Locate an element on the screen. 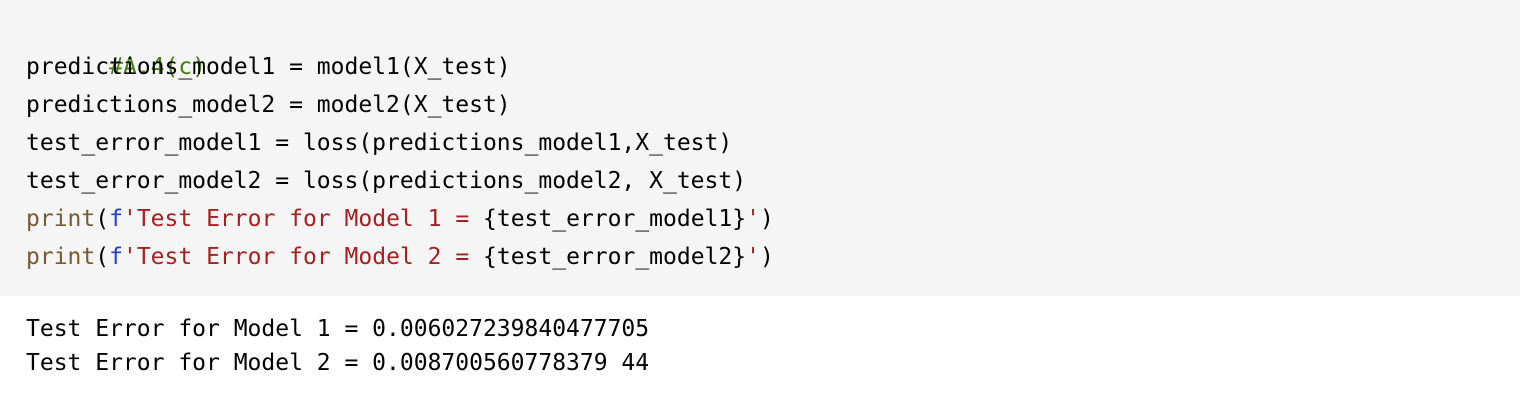 The image size is (1520, 402). string-token: Test Error for Model 2 = is located at coordinates (310, 257).